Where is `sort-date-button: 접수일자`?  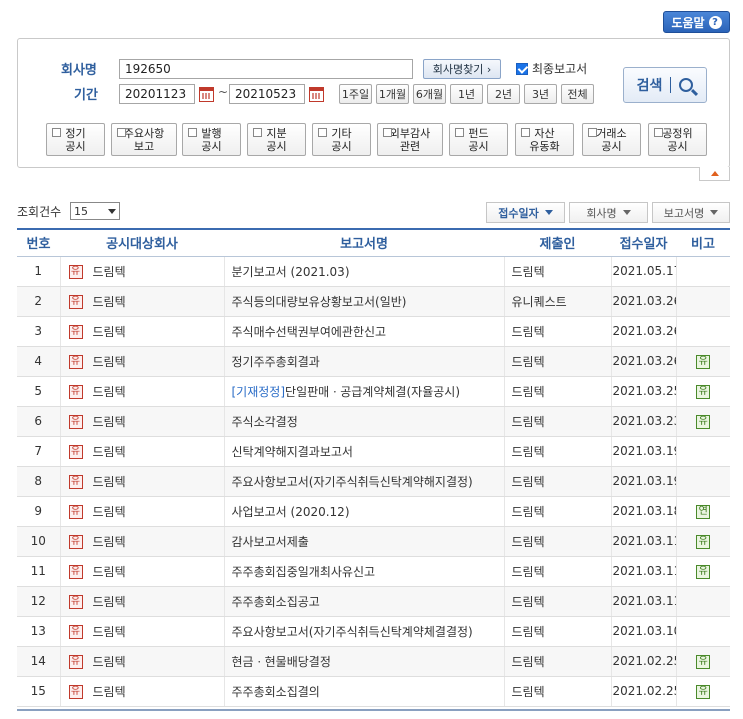 sort-date-button: 접수일자 is located at coordinates (525, 212).